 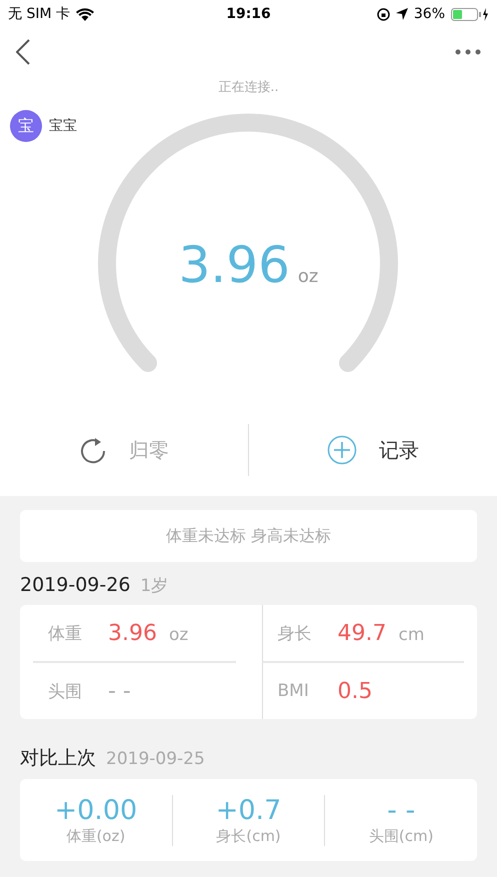 What do you see at coordinates (155, 759) in the screenshot?
I see `compare-date: 2019-09-25` at bounding box center [155, 759].